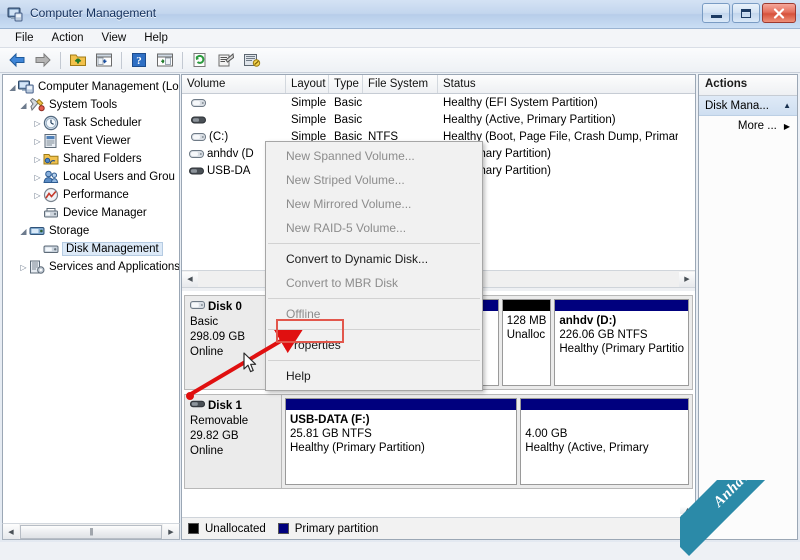  I want to click on back-icon, so click(17, 60).